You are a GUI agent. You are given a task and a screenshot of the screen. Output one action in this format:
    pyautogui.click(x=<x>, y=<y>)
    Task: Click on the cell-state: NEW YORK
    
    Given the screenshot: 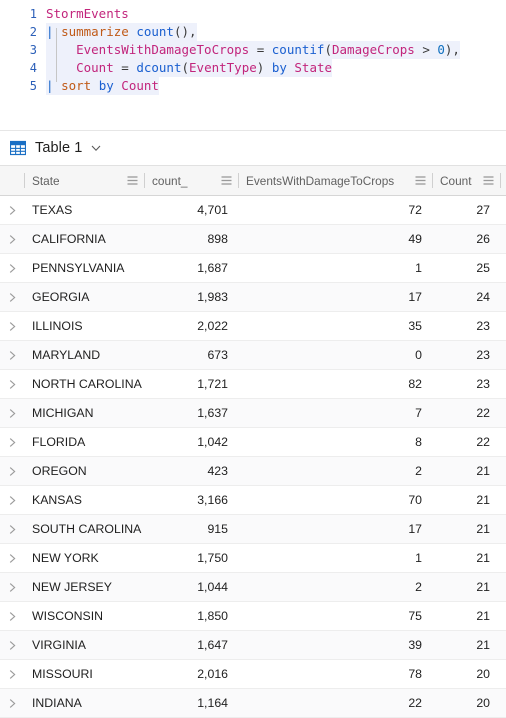 What is the action you would take?
    pyautogui.click(x=65, y=558)
    